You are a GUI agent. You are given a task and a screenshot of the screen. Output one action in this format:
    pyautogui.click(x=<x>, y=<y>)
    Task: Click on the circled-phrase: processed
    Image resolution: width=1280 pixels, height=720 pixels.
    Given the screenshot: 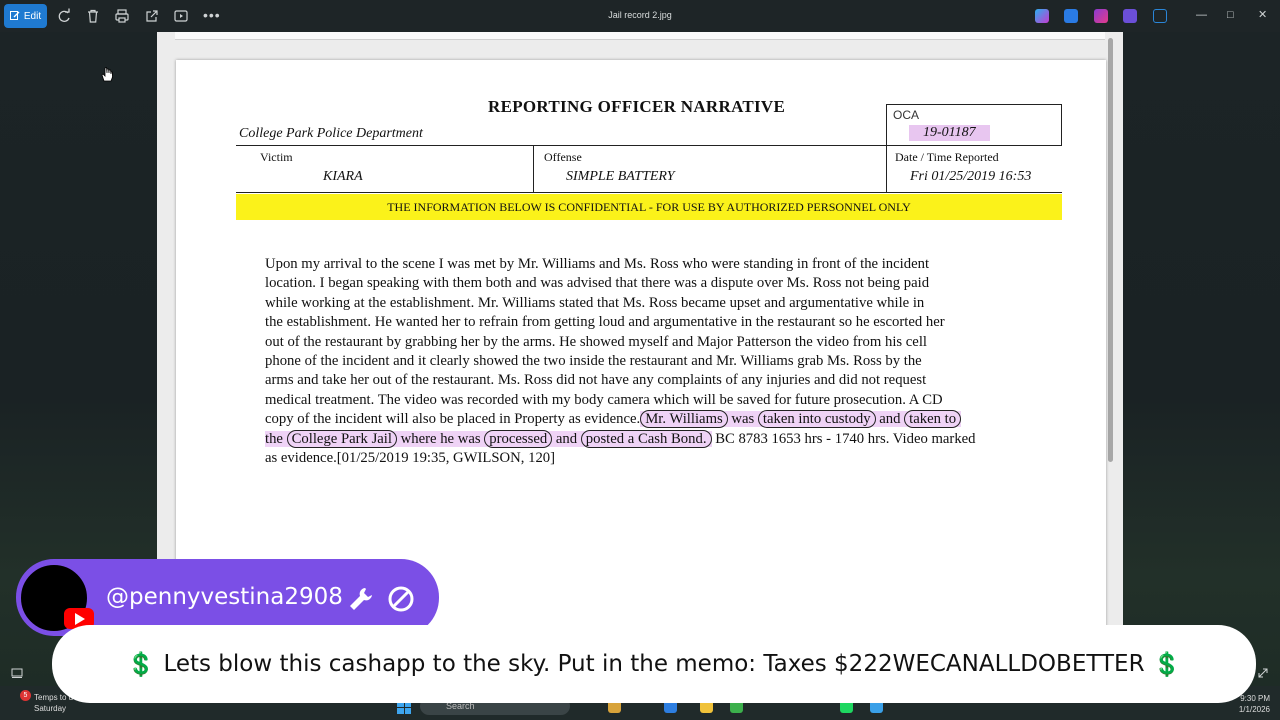 What is the action you would take?
    pyautogui.click(x=518, y=438)
    